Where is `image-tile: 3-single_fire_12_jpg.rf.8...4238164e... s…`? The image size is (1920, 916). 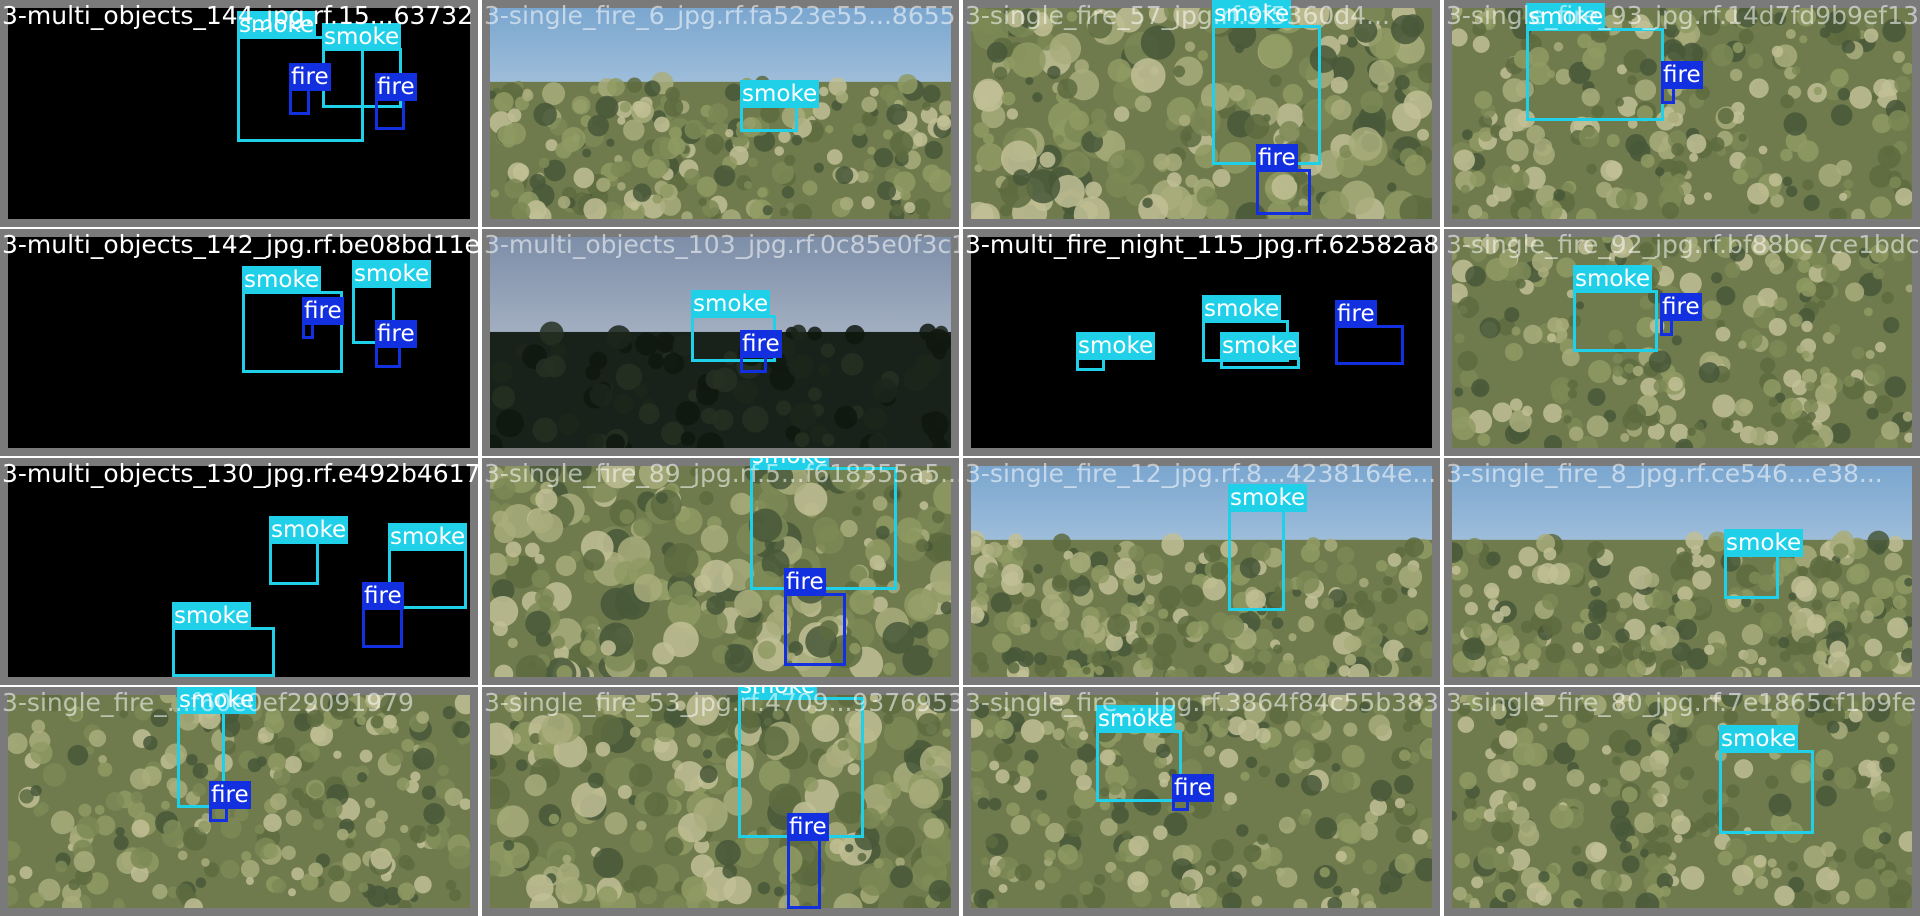 image-tile: 3-single_fire_12_jpg.rf.8...4238164e... s… is located at coordinates (1201, 571).